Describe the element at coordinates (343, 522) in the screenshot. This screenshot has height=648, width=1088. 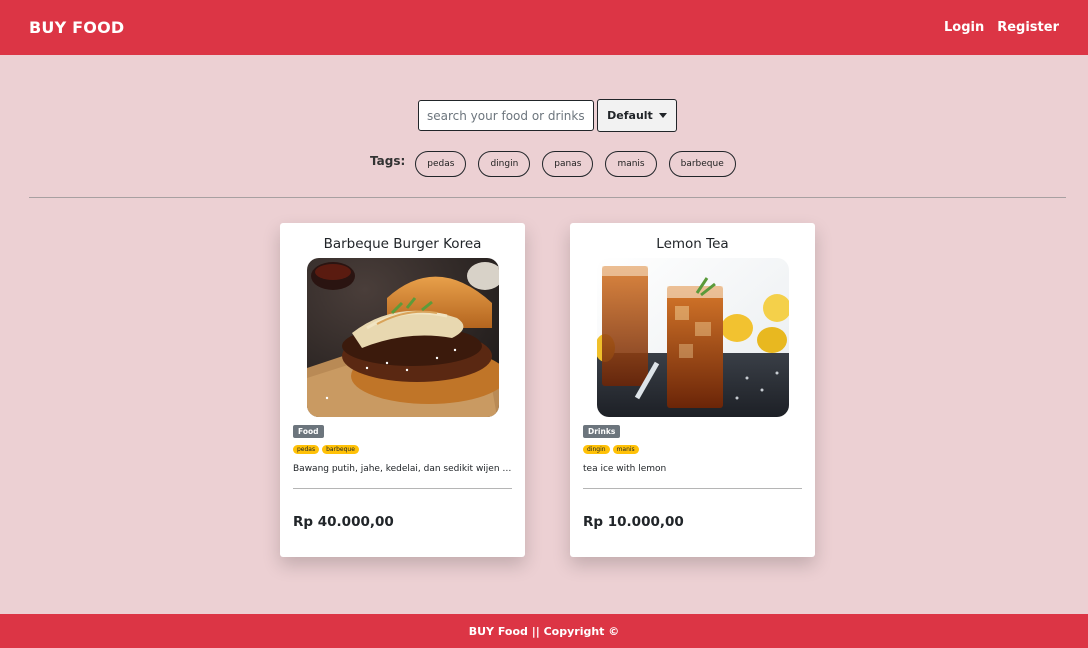
I see `product-price: Rp 40.000,00` at that location.